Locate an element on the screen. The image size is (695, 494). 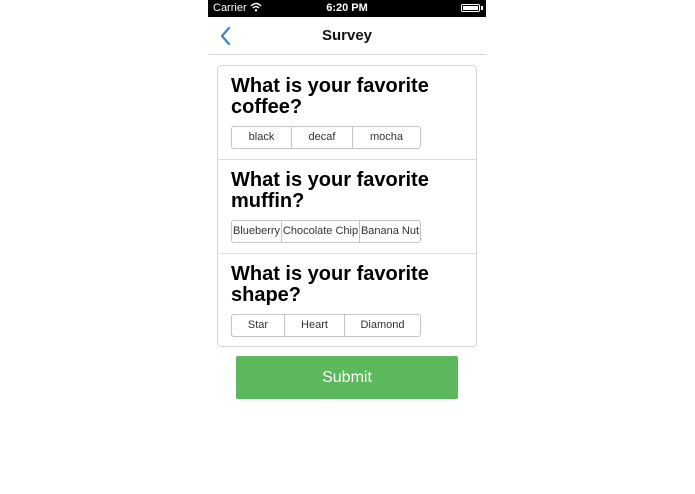
answer-segmented-control: black decaf mocha is located at coordinates (326, 137).